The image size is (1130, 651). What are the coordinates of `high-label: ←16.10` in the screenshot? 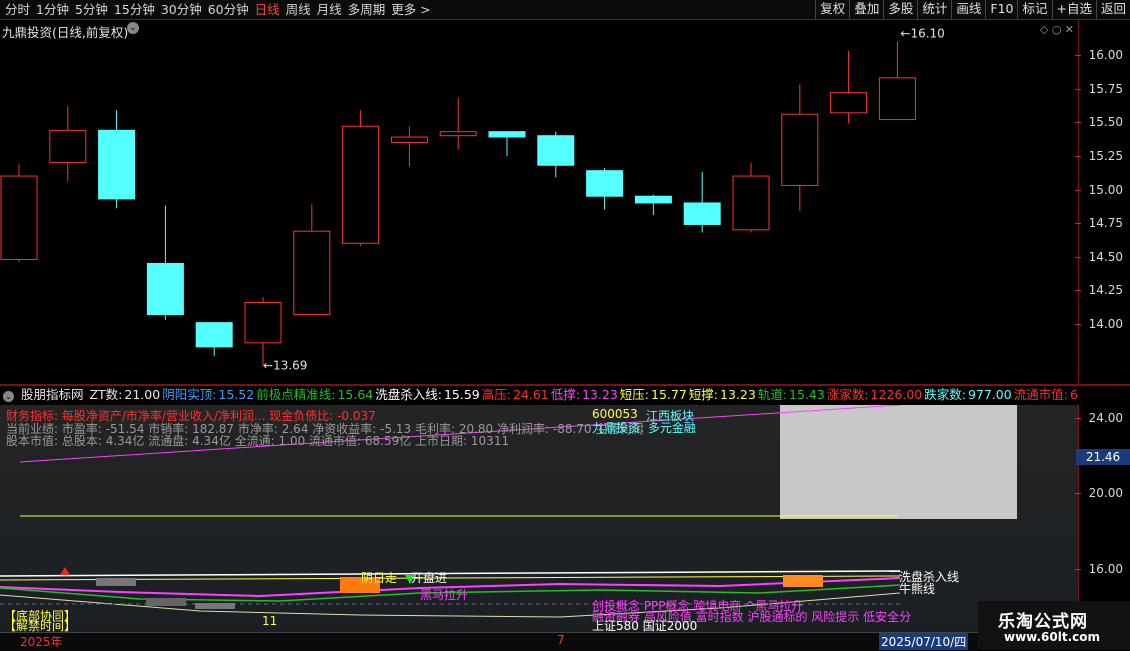 It's located at (922, 34).